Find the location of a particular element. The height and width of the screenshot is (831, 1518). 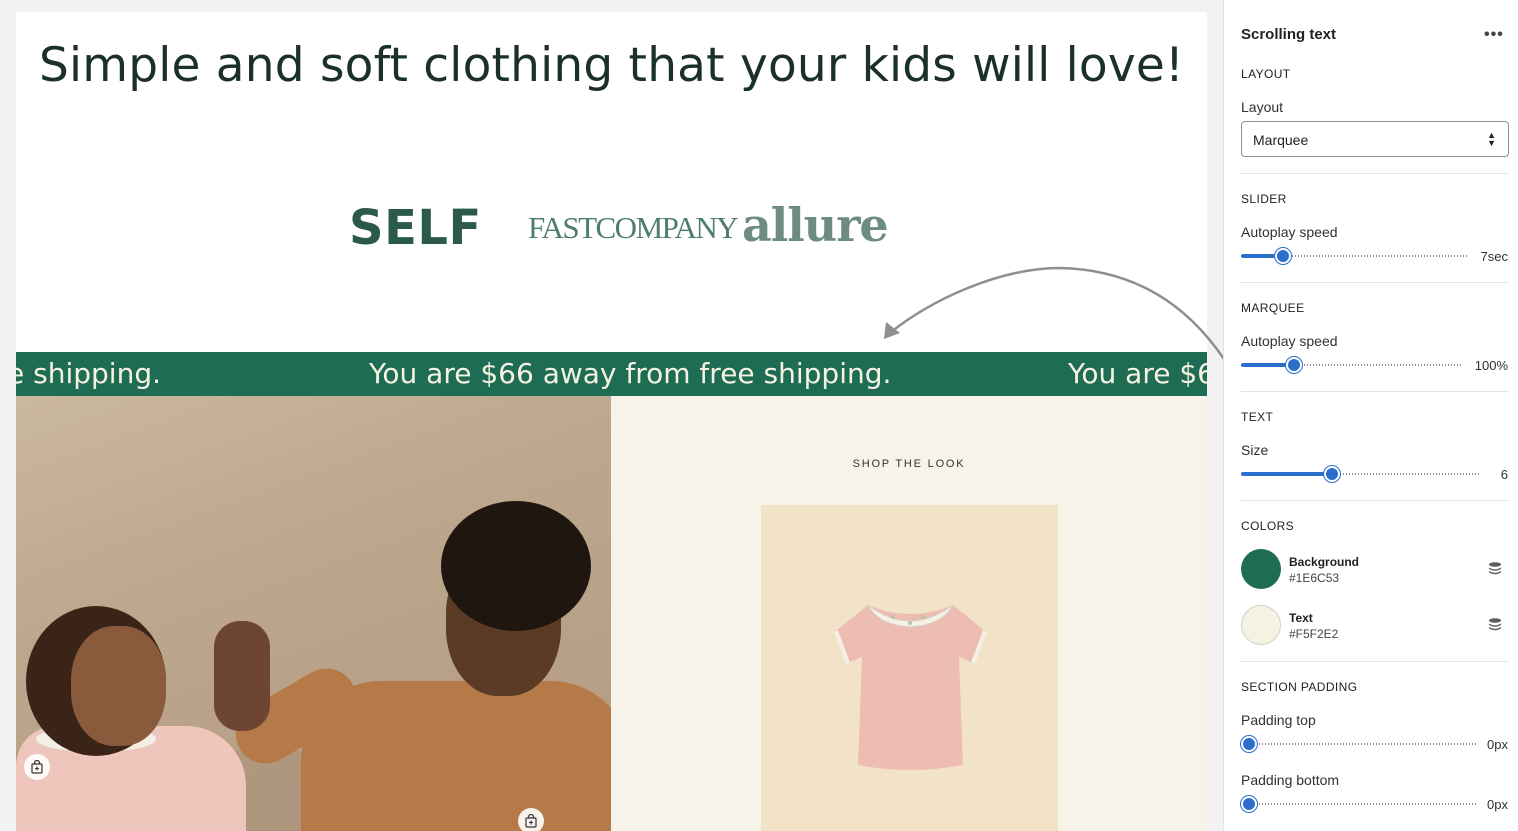

layout-heading: LAYOUT is located at coordinates (1266, 74).